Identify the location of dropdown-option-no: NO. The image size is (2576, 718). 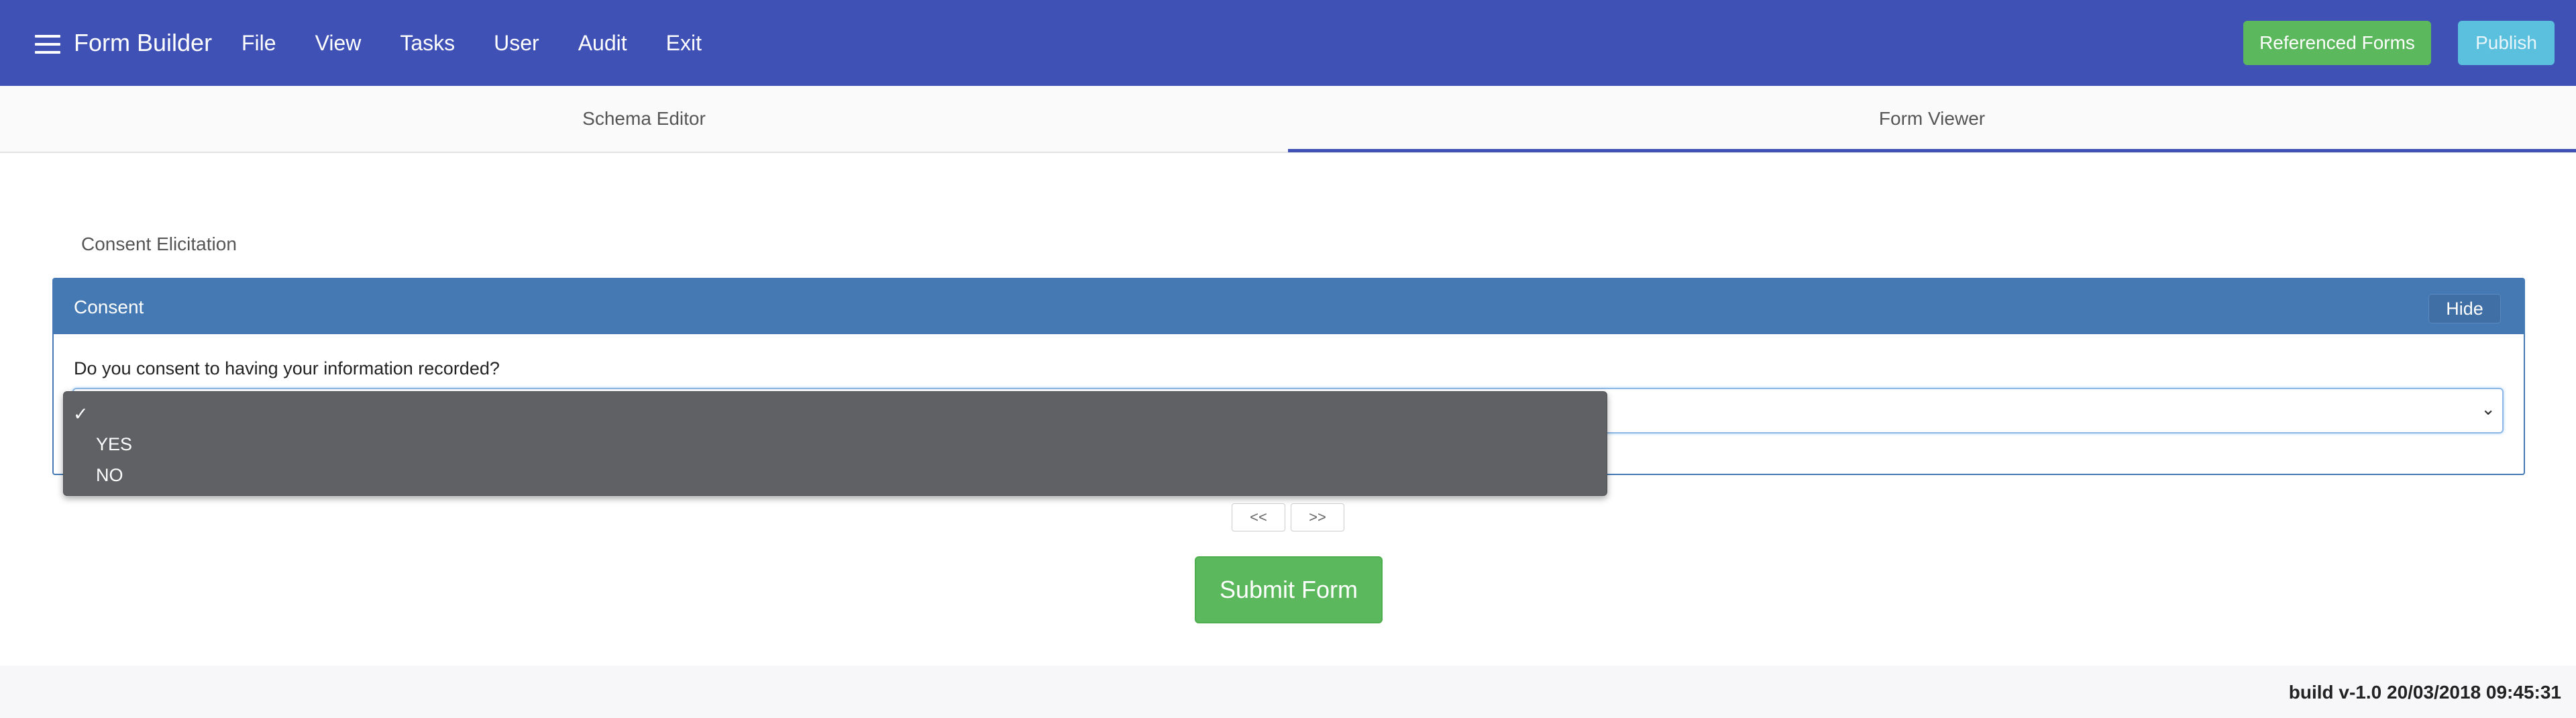
(109, 475).